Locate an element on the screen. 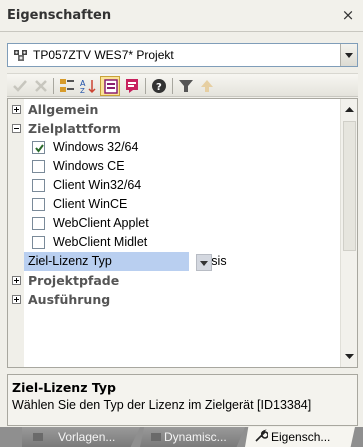 The width and height of the screenshot is (363, 447). apply-icon is located at coordinates (20, 86).